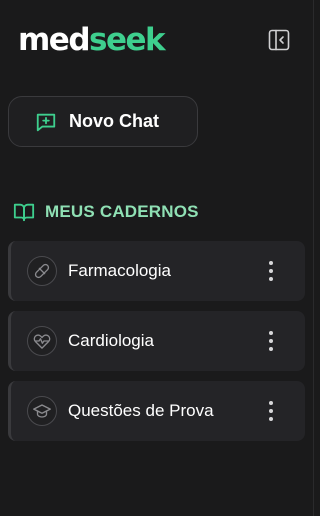  Describe the element at coordinates (111, 340) in the screenshot. I see `notebook-label: Cardiologia` at that location.